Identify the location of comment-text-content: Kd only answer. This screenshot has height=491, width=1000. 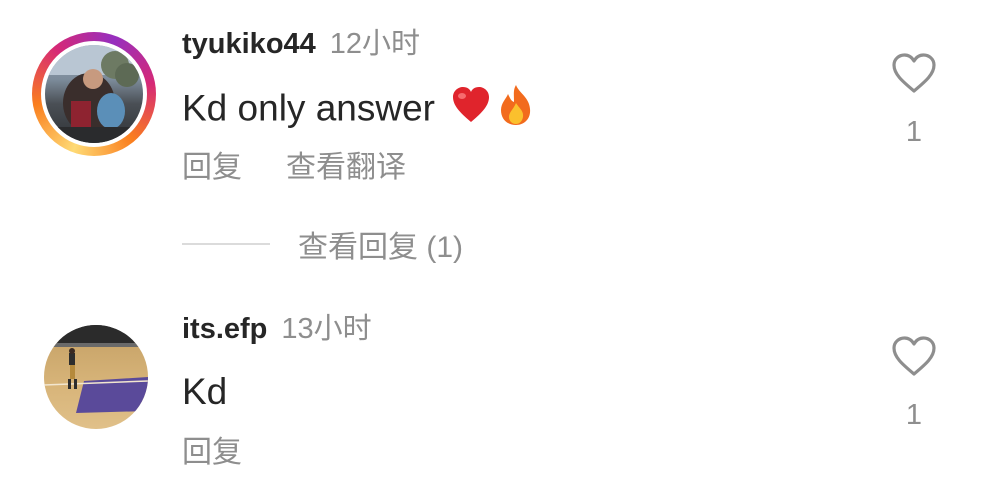
(308, 108).